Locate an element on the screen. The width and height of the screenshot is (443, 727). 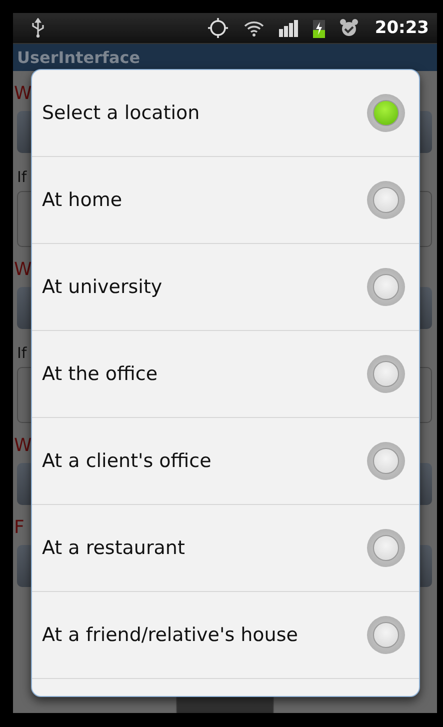
option-label: At a friend/relative's house is located at coordinates (170, 635).